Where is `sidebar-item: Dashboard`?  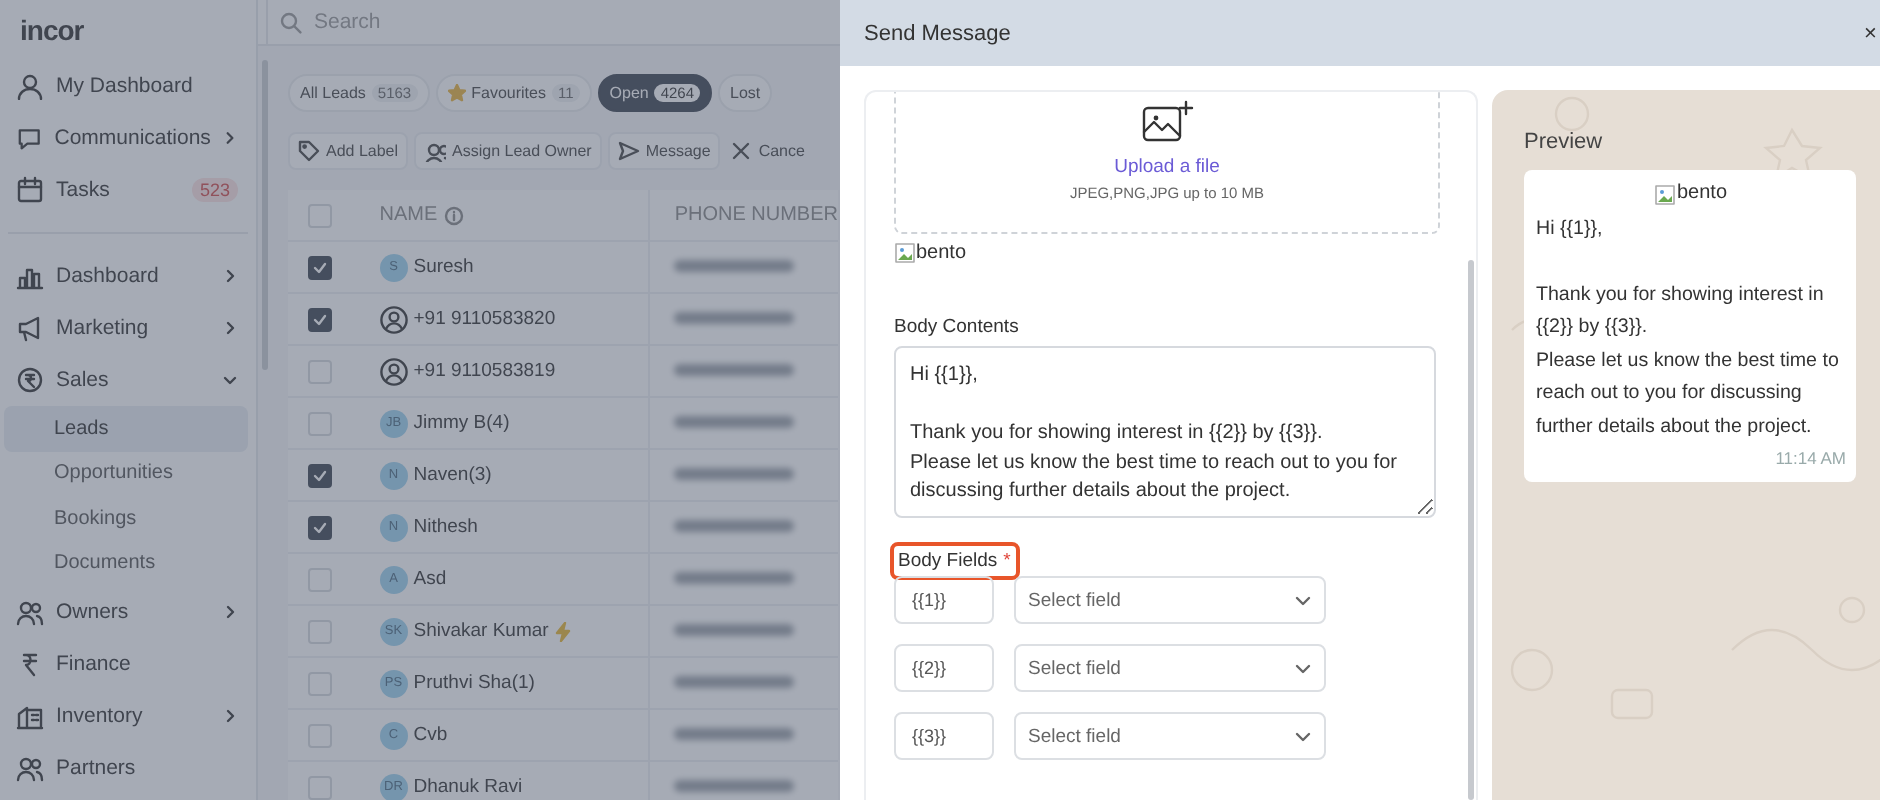
sidebar-item: Dashboard is located at coordinates (128, 276).